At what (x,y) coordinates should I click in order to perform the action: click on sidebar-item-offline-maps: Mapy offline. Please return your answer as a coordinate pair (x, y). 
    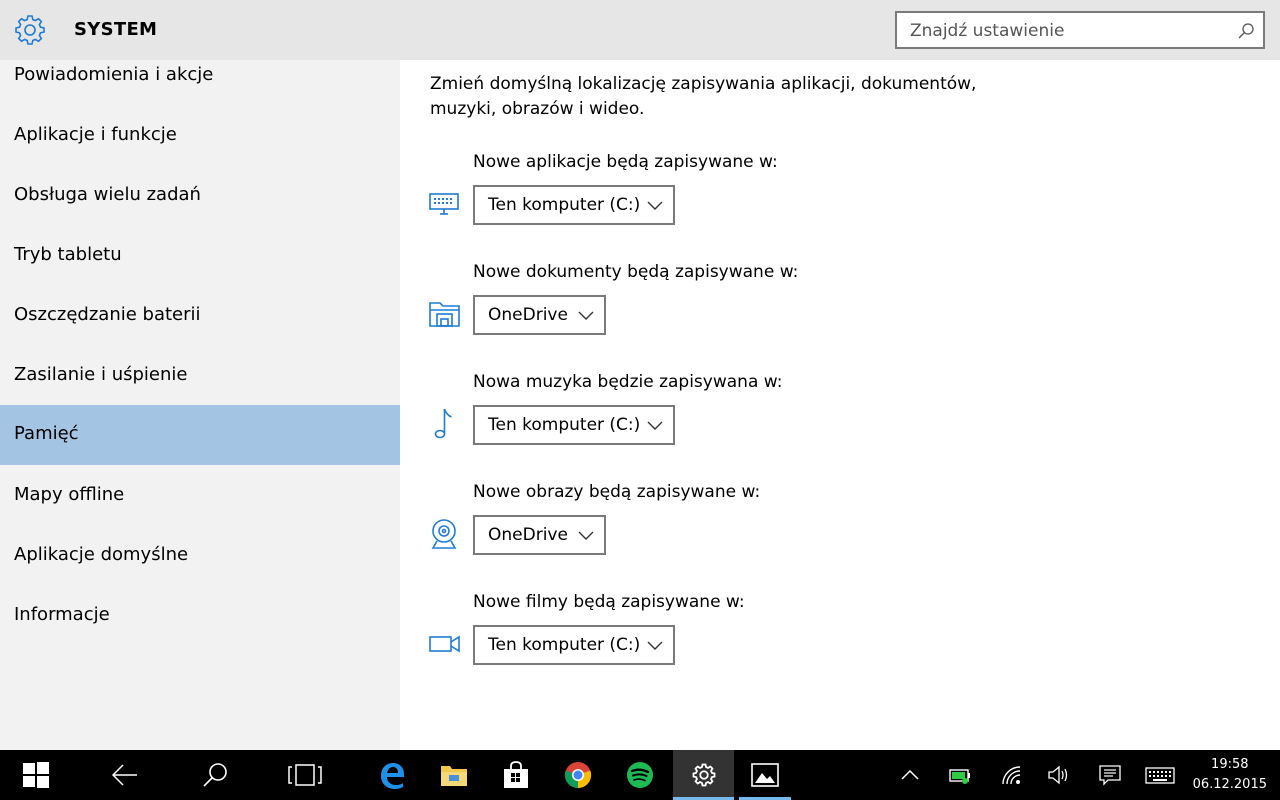
    Looking at the image, I should click on (200, 496).